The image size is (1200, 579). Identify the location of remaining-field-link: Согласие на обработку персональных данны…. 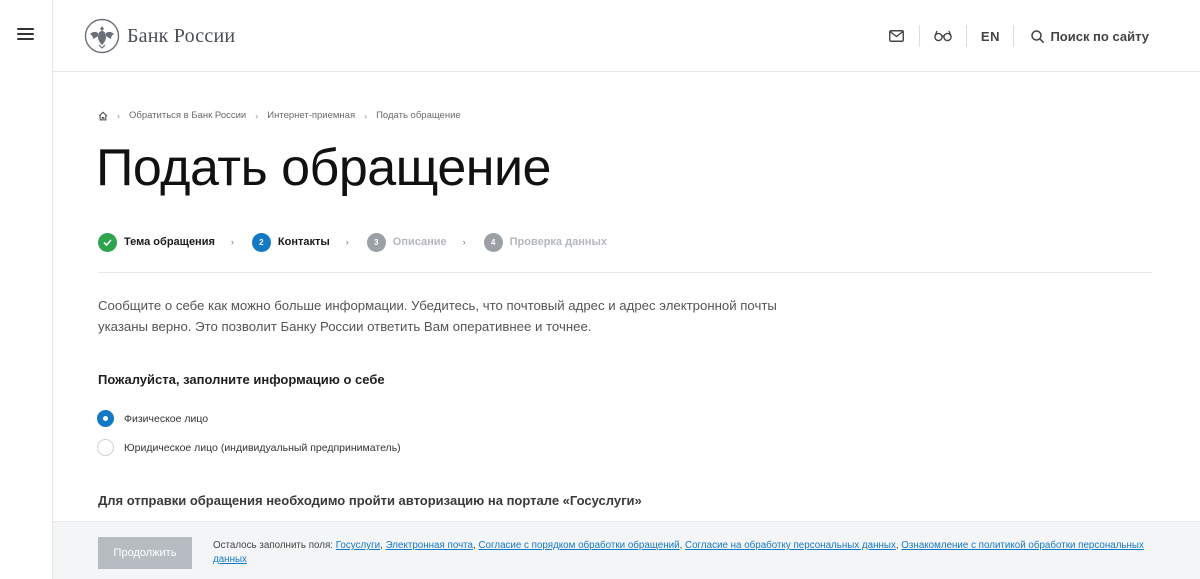
(790, 545).